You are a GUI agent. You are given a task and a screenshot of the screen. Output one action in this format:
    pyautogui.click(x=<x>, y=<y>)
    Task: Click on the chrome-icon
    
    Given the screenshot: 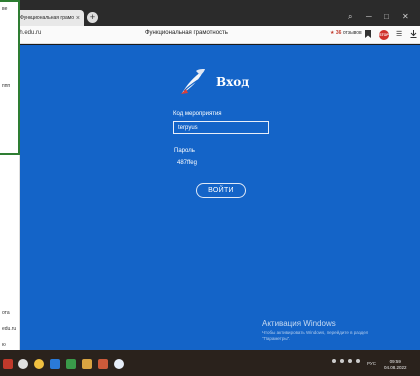 What is the action you would take?
    pyautogui.click(x=119, y=364)
    